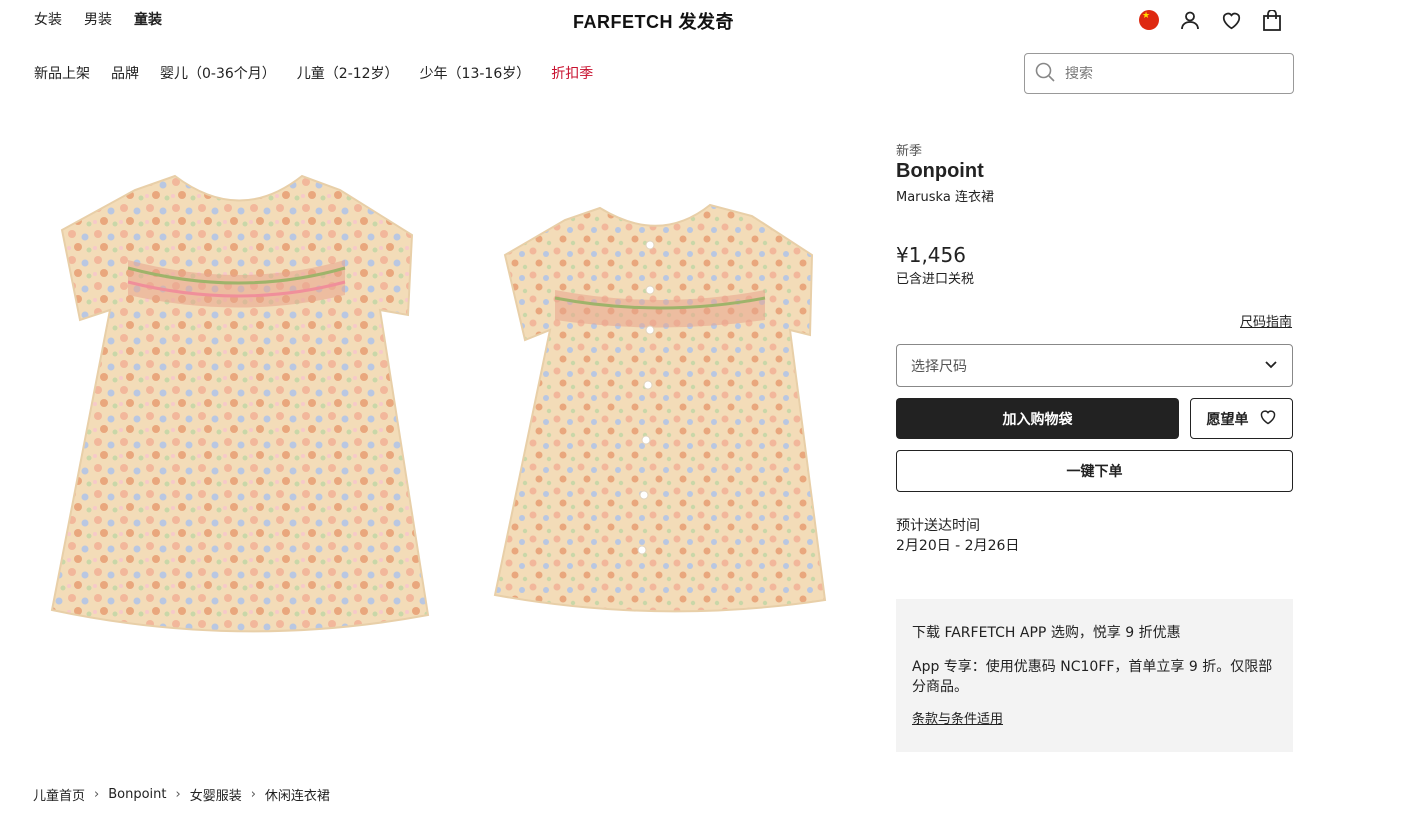 The width and height of the screenshot is (1411, 817). Describe the element at coordinates (475, 73) in the screenshot. I see `cat-teens: 少年（13-16岁）` at that location.